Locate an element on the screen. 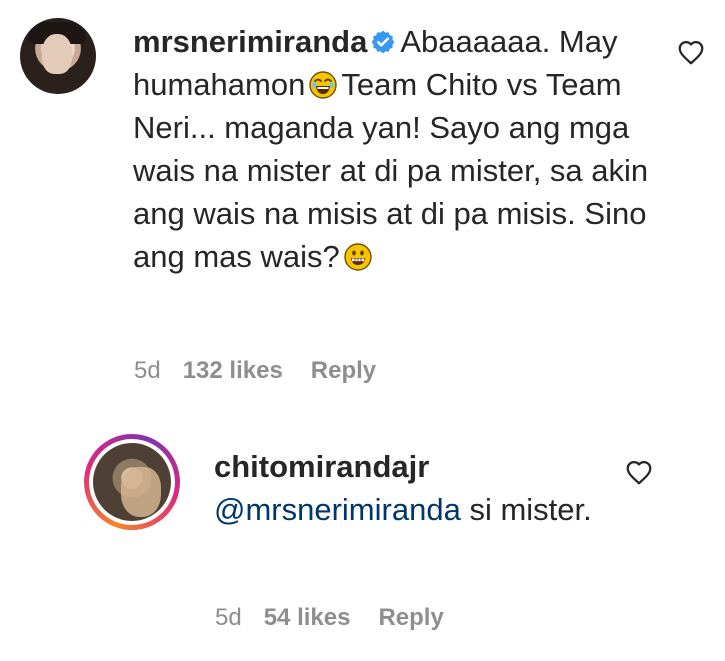  reply-text: si mister. is located at coordinates (530, 509).